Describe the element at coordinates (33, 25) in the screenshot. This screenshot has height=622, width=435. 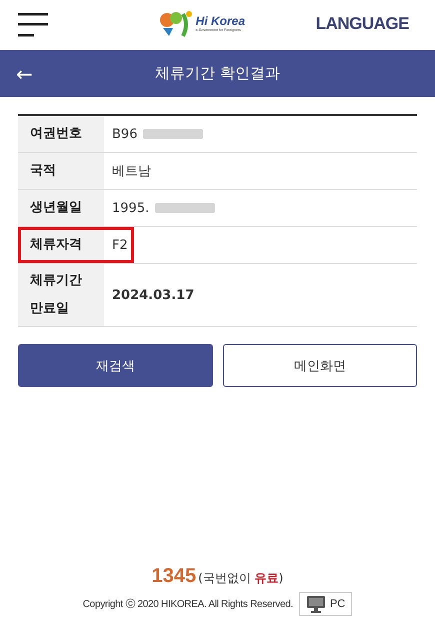
I see `menu-icon` at that location.